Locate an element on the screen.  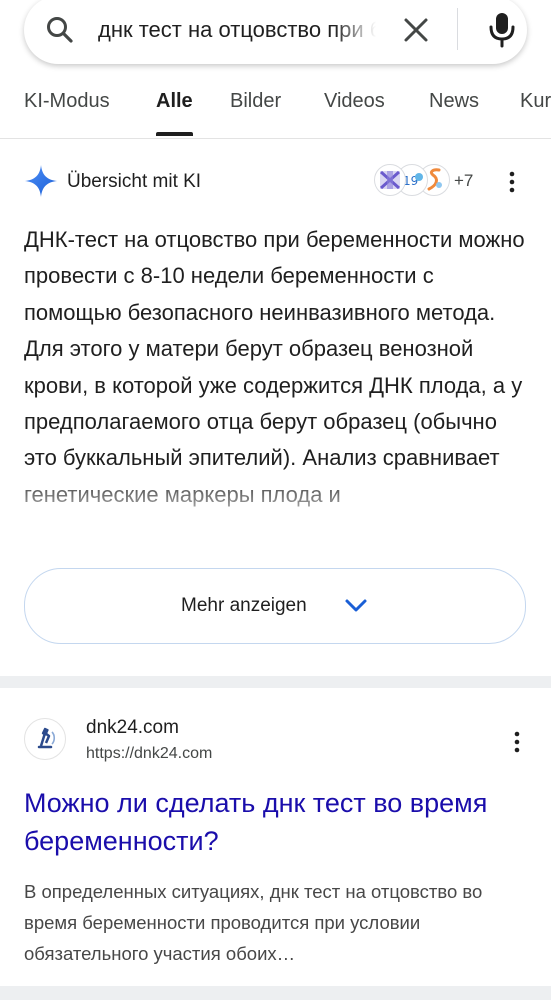
chevron-down-icon is located at coordinates (356, 605).